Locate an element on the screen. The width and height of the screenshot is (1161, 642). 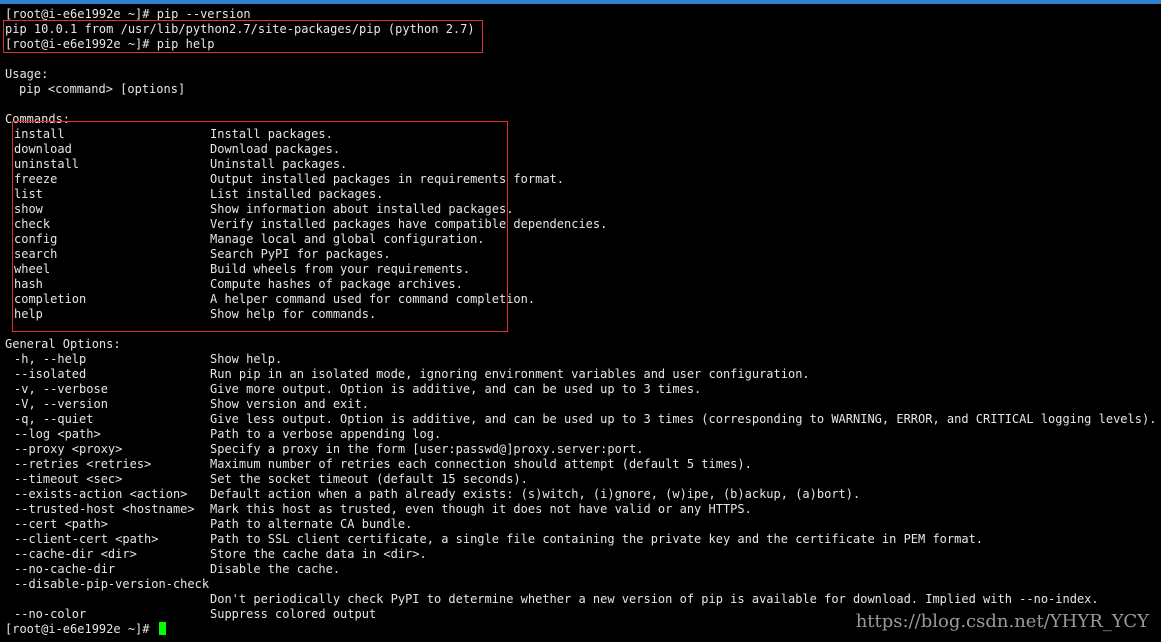
option-row-name: -V, --version is located at coordinates (61, 404).